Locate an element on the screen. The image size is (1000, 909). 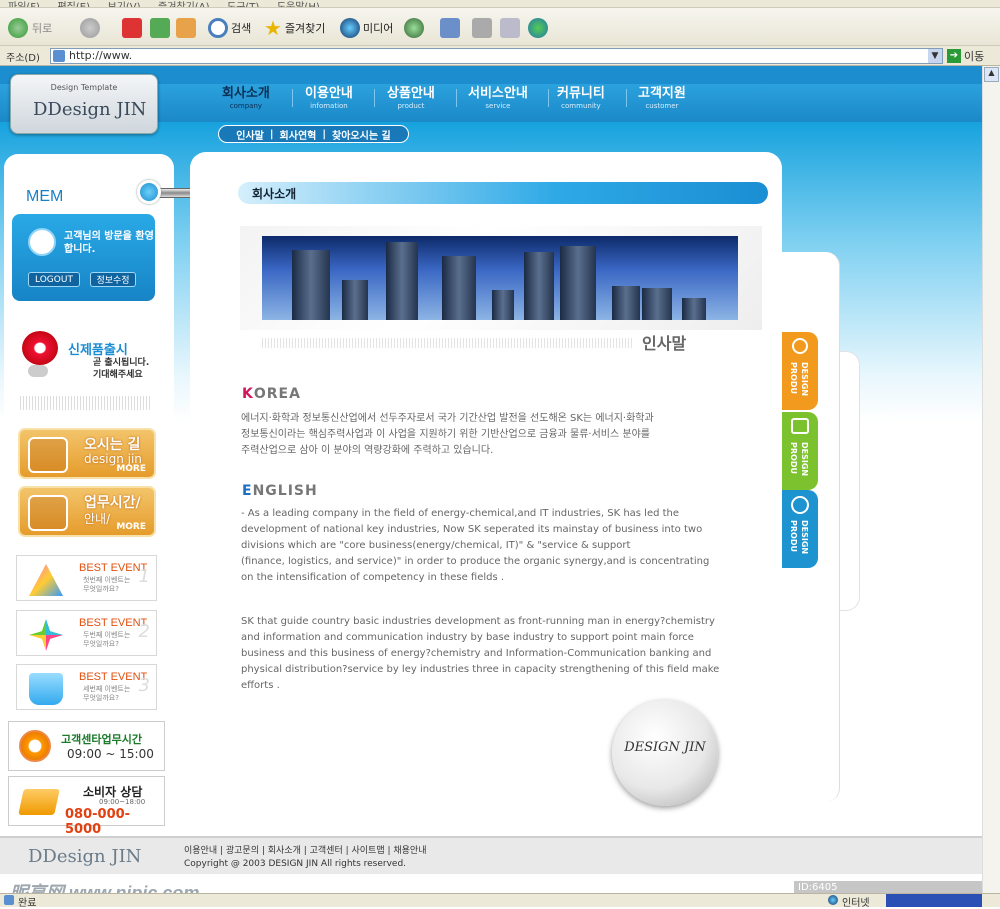
print-button is located at coordinates (482, 28).